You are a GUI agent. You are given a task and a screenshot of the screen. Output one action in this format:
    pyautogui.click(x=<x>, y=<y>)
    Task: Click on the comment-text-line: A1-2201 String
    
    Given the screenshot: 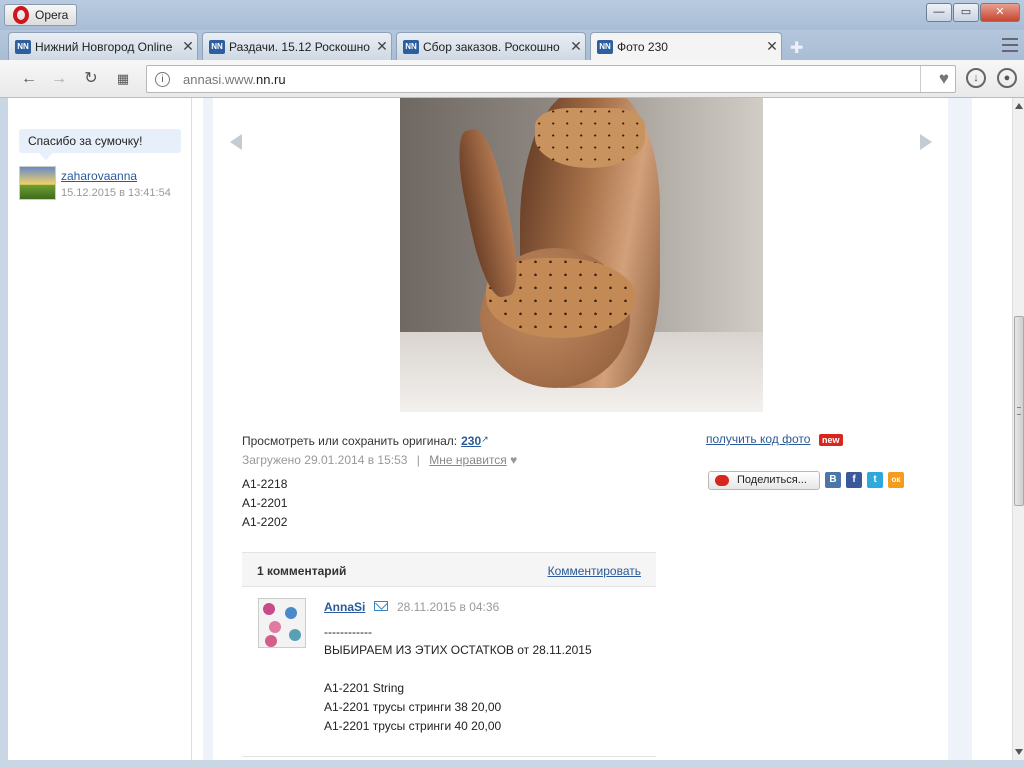 What is the action you would take?
    pyautogui.click(x=364, y=688)
    